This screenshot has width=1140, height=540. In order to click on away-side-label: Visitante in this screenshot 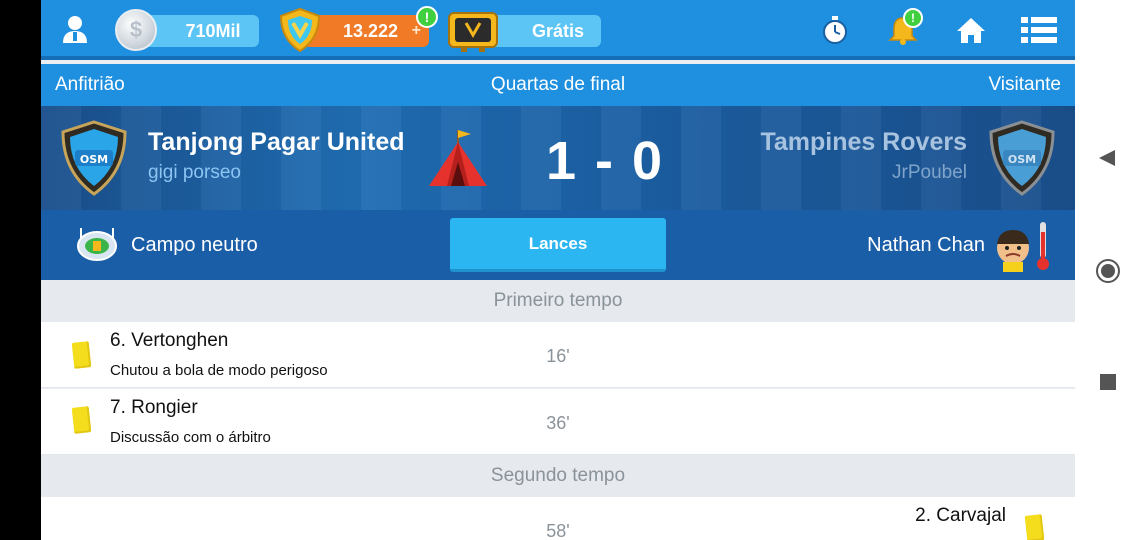, I will do `click(1024, 84)`.